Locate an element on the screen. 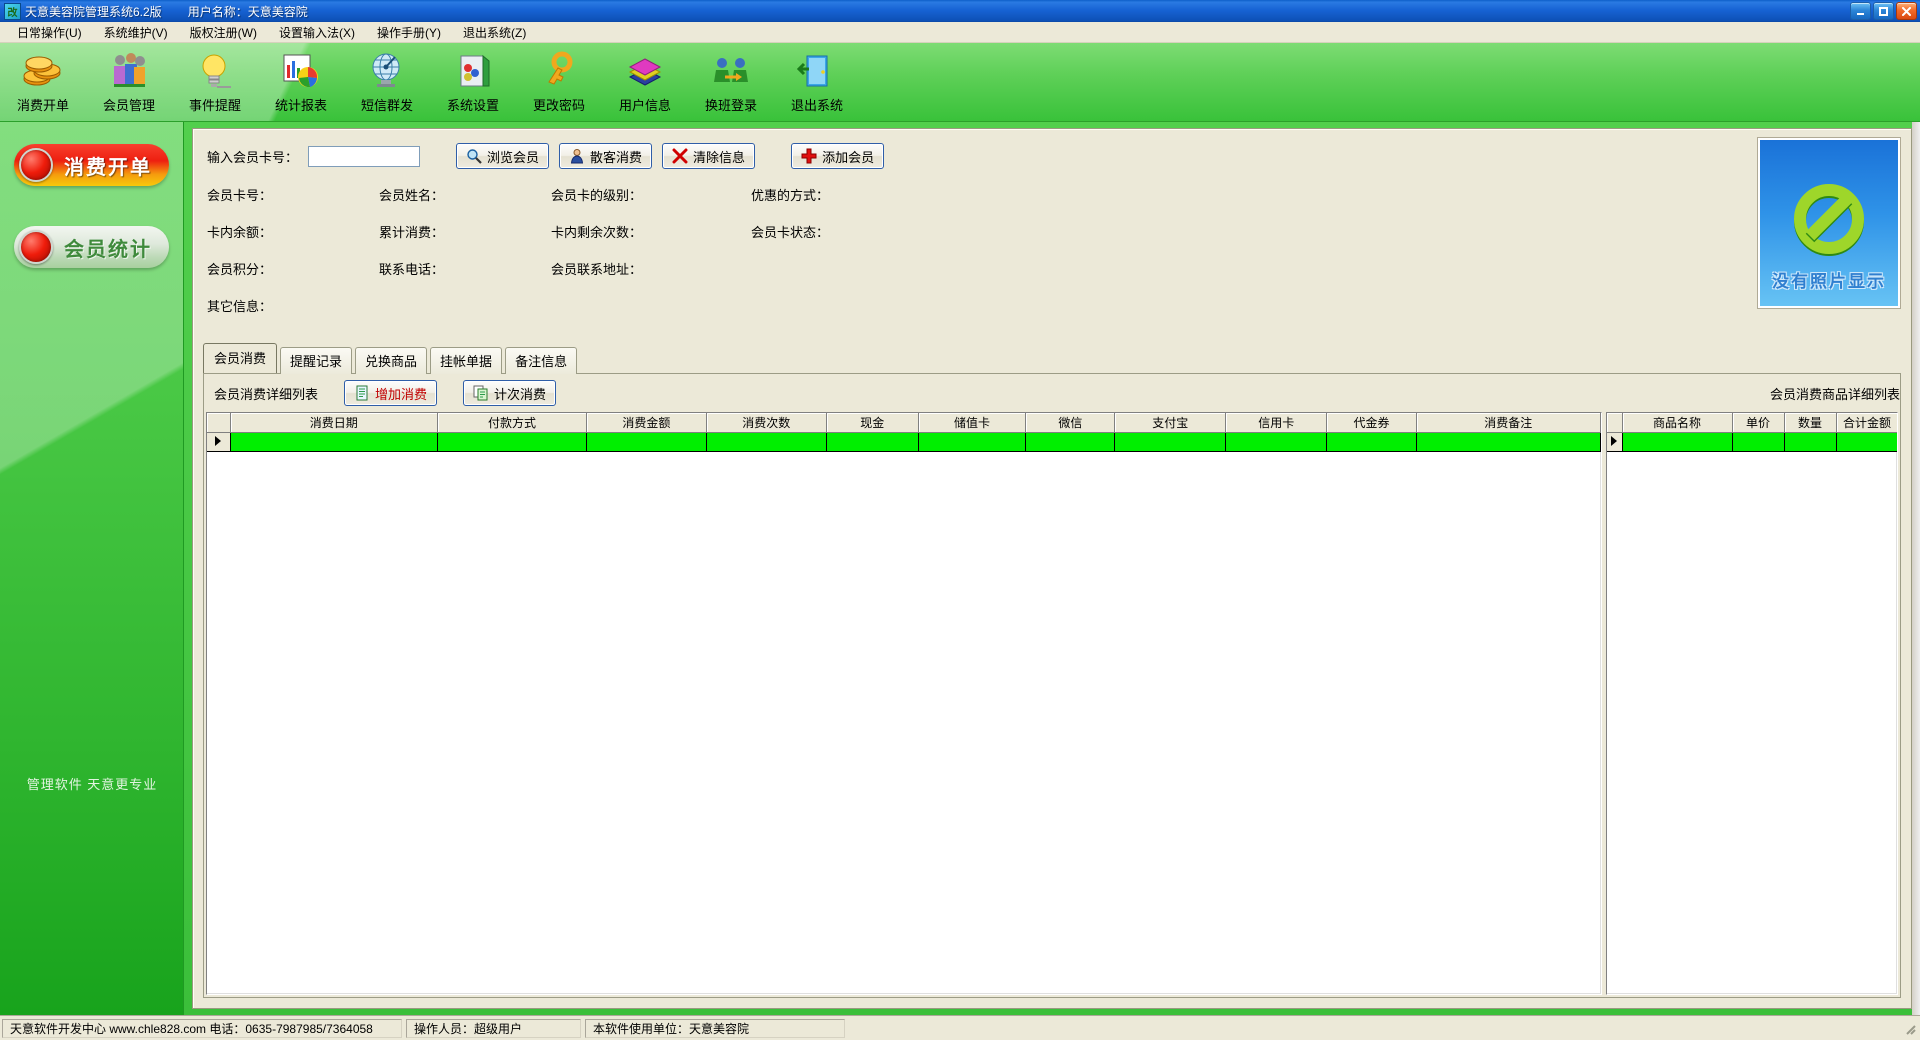 The image size is (1920, 1040). cell-wechat is located at coordinates (1070, 442).